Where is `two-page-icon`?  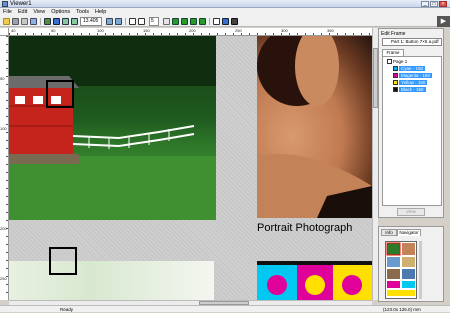 two-page-icon is located at coordinates (141, 21).